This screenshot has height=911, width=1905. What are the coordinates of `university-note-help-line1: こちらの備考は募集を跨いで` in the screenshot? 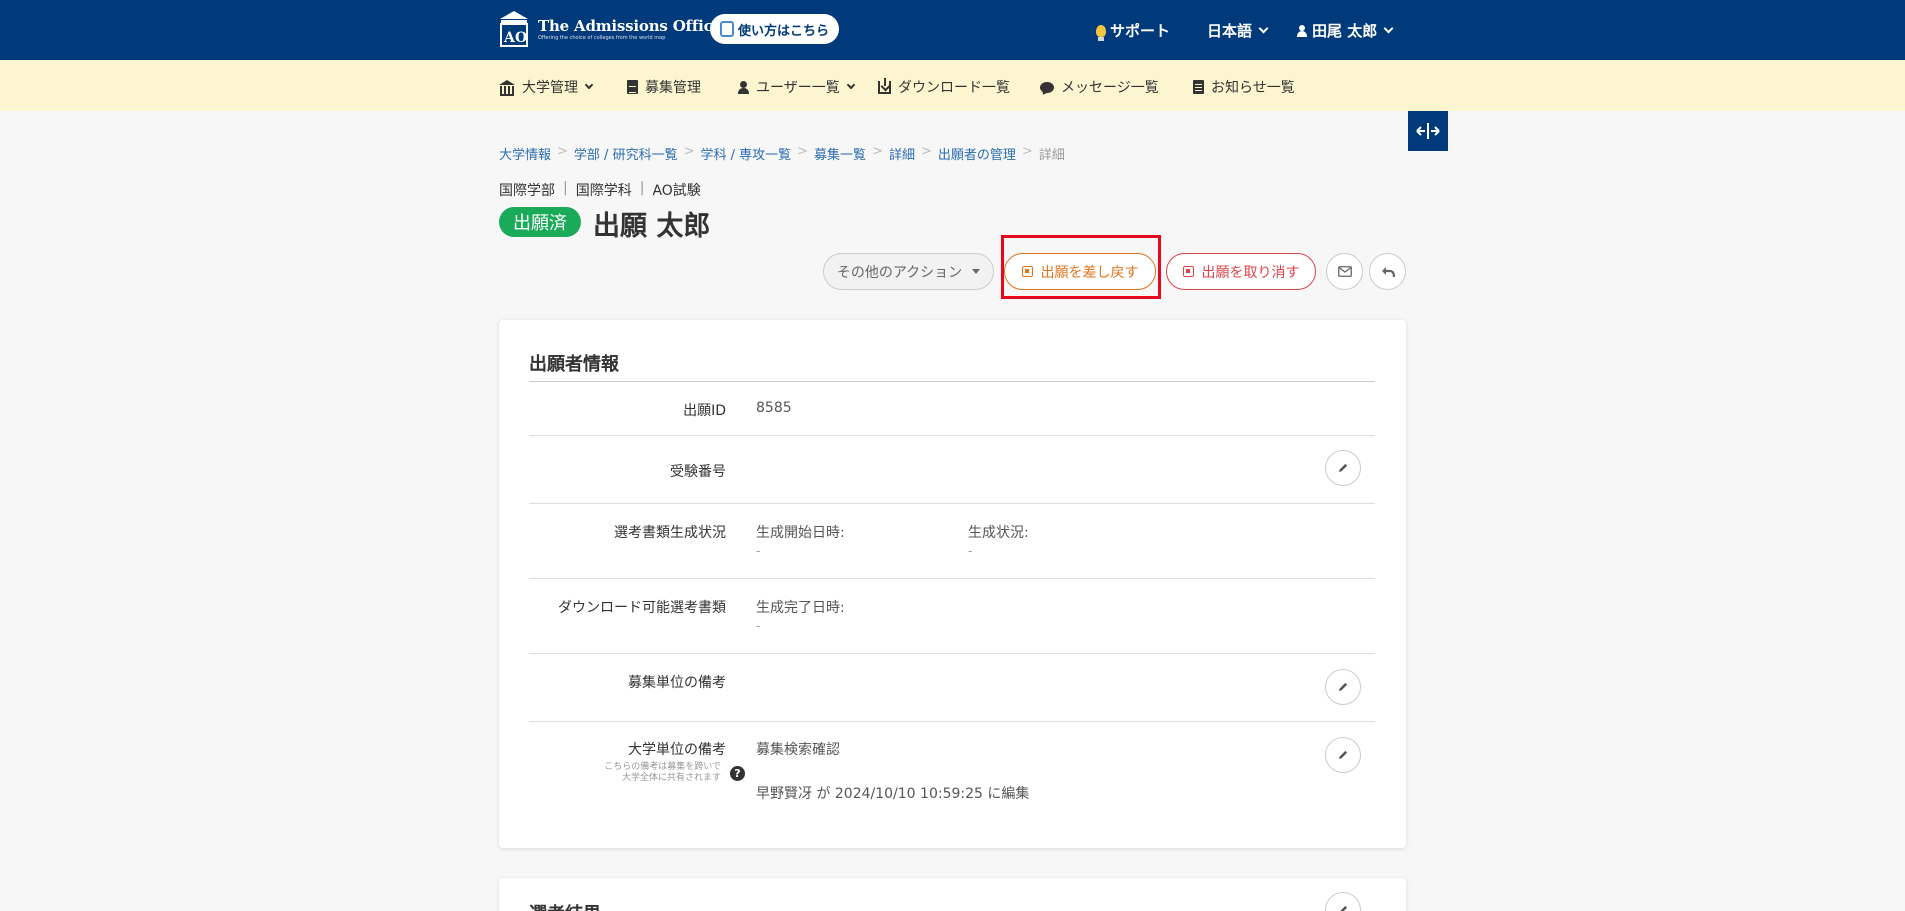 It's located at (662, 767).